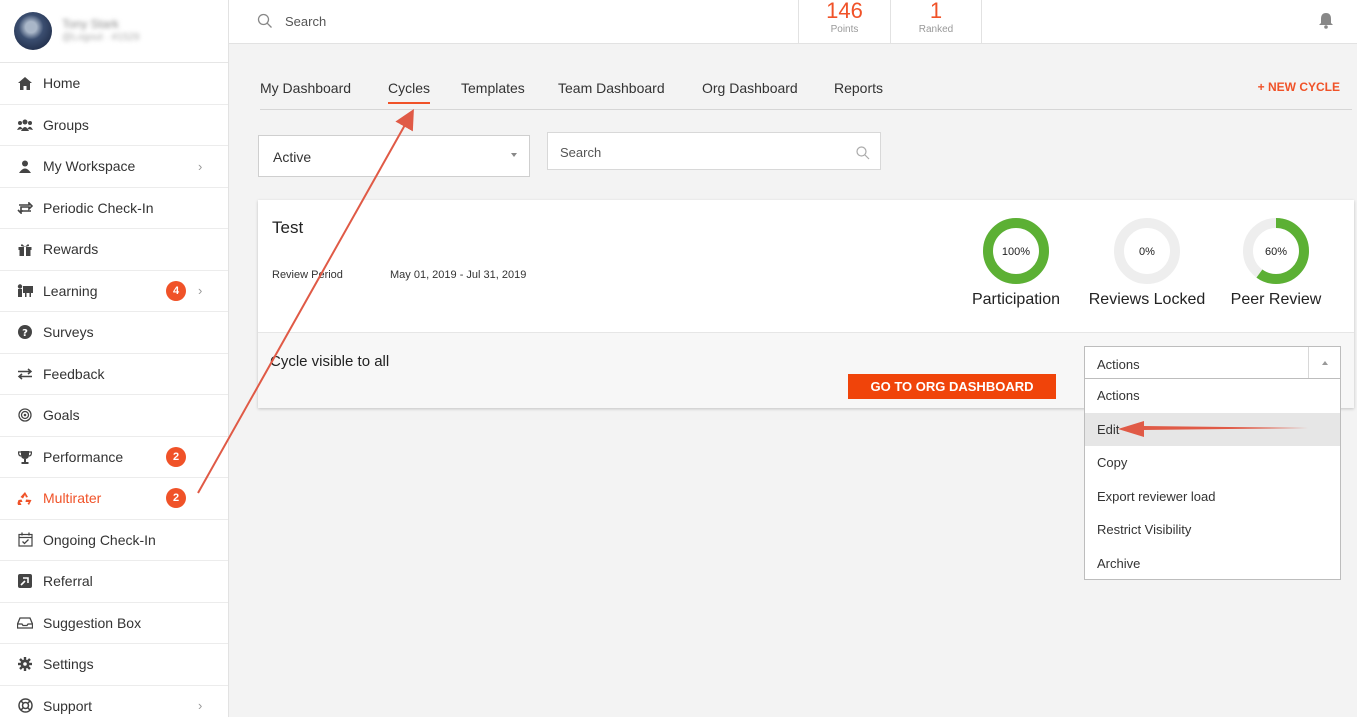  I want to click on user-profile: Tony Stark @Logout · #1529, so click(114, 31).